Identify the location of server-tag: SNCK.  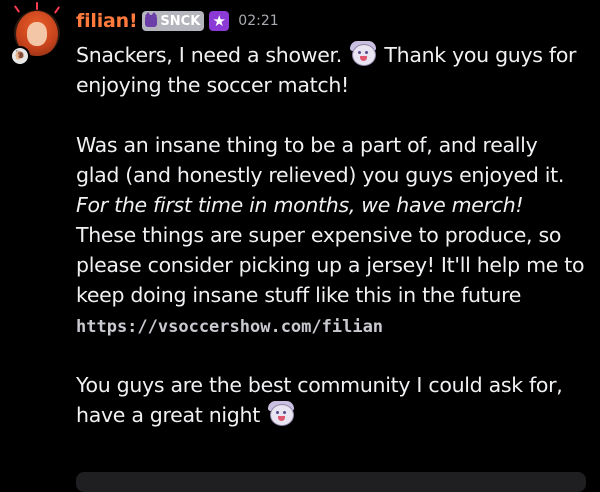
(173, 21).